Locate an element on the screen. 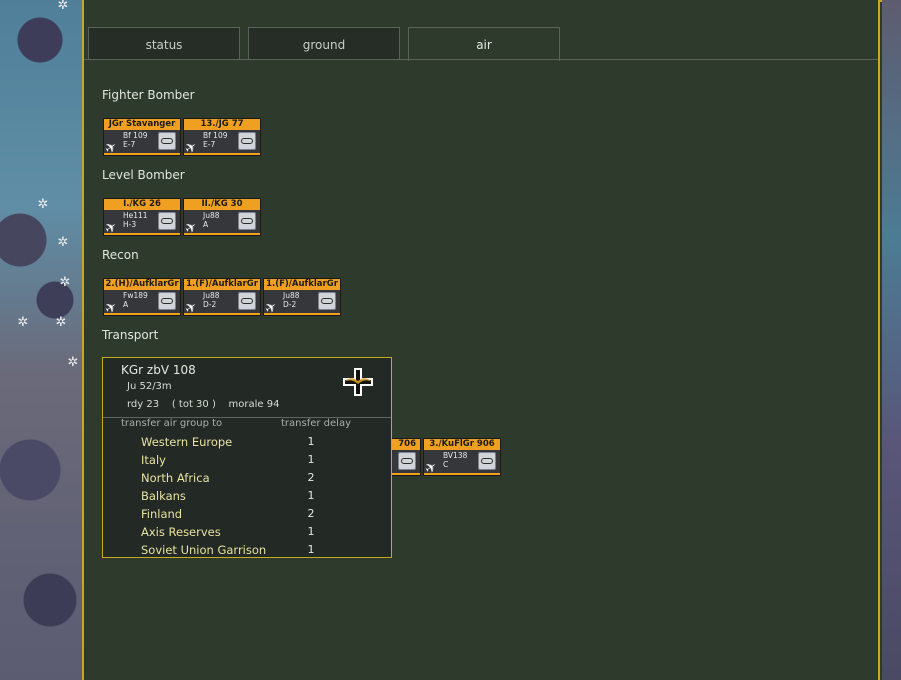  balkenkreuz-icon is located at coordinates (358, 382).